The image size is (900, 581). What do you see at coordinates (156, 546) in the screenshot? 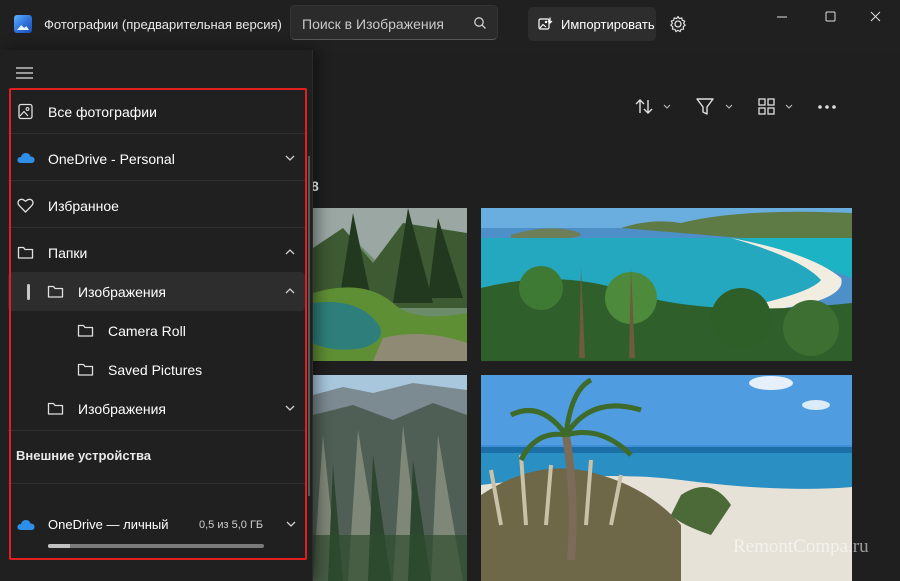
I see `storage-progress-bar` at bounding box center [156, 546].